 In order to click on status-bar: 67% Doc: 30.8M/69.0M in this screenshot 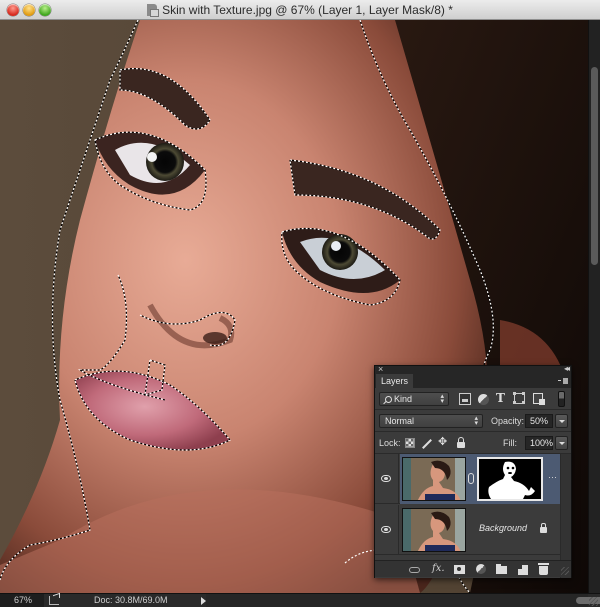, I will do `click(300, 600)`.